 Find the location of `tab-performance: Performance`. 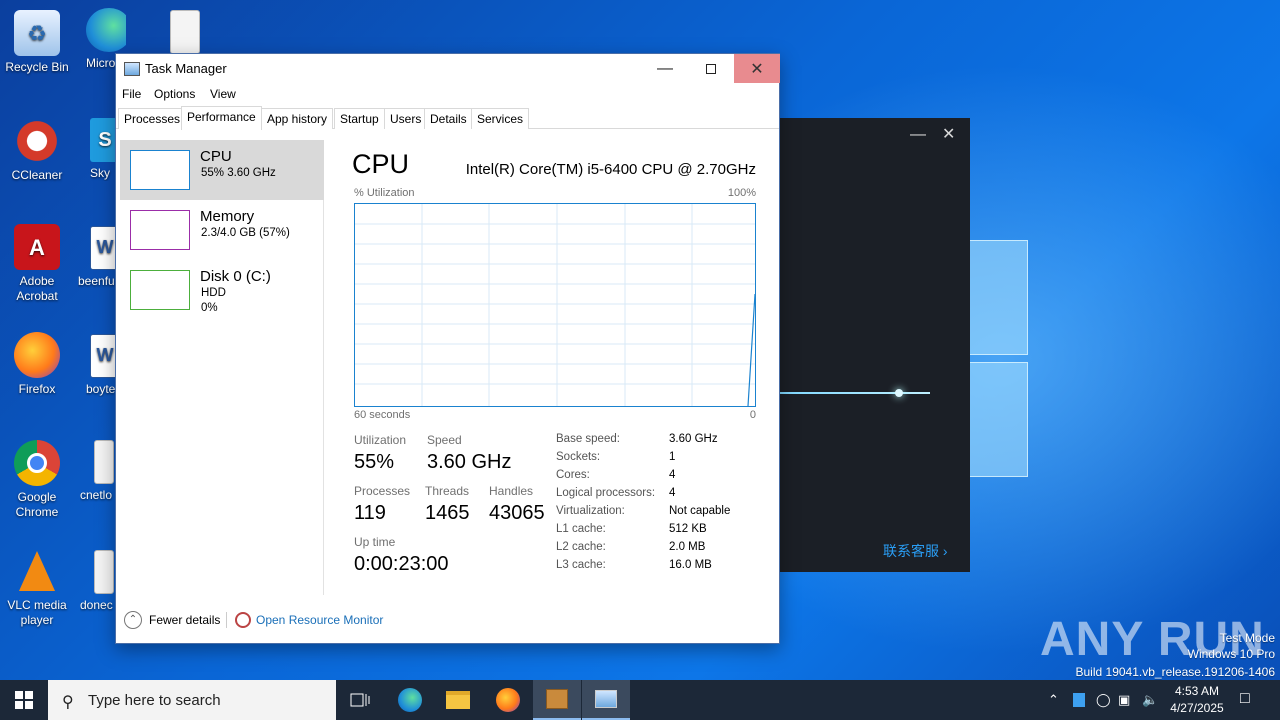

tab-performance: Performance is located at coordinates (221, 118).